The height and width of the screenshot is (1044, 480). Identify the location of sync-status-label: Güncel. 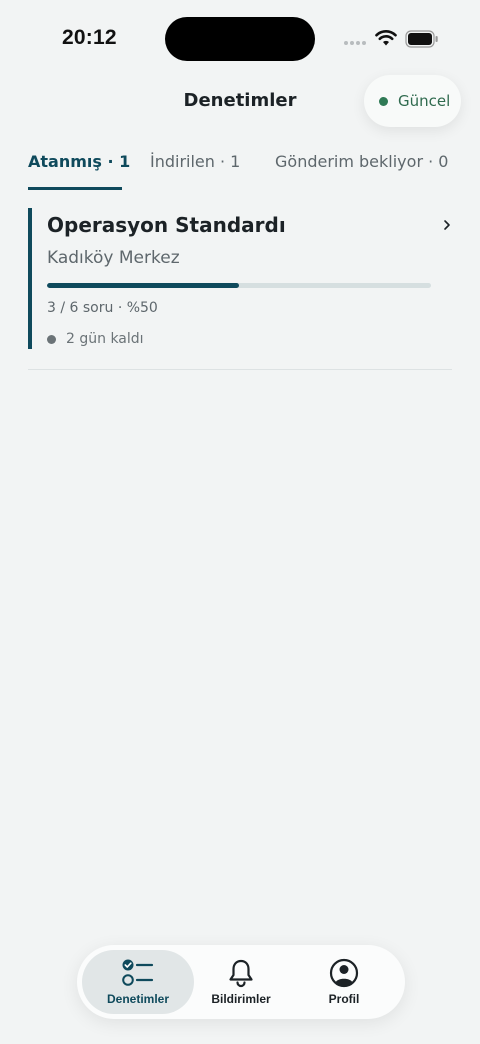
(424, 101).